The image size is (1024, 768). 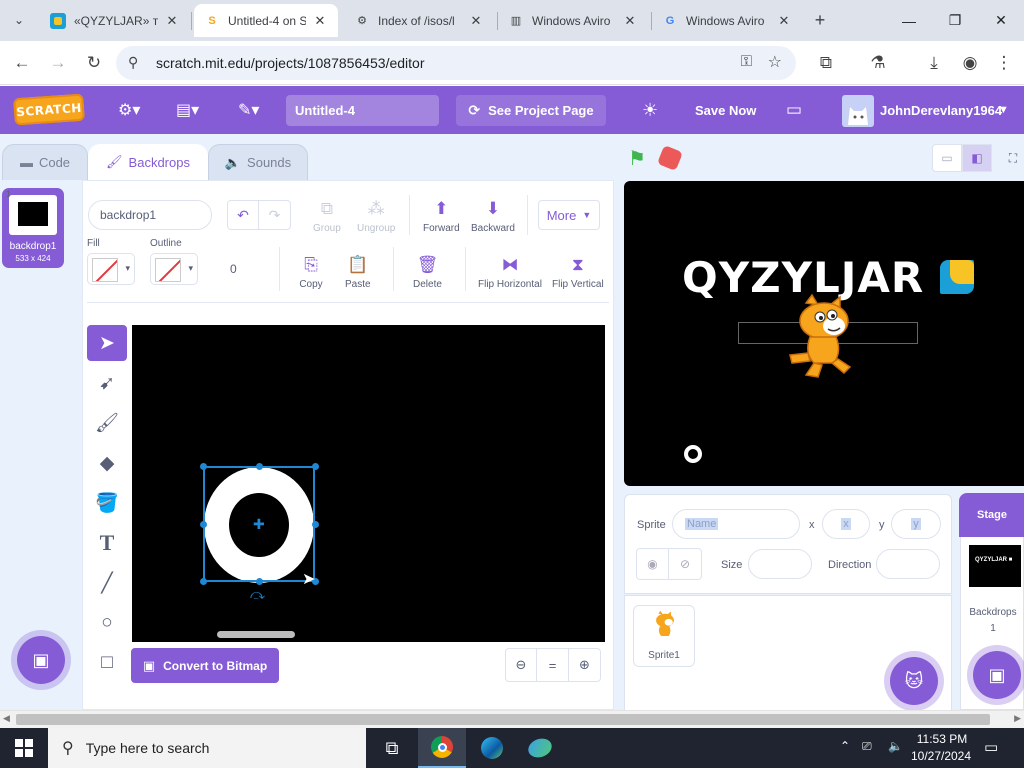 What do you see at coordinates (33, 228) in the screenshot?
I see `backdrop-tile: 1 backdrop1 533 x 424` at bounding box center [33, 228].